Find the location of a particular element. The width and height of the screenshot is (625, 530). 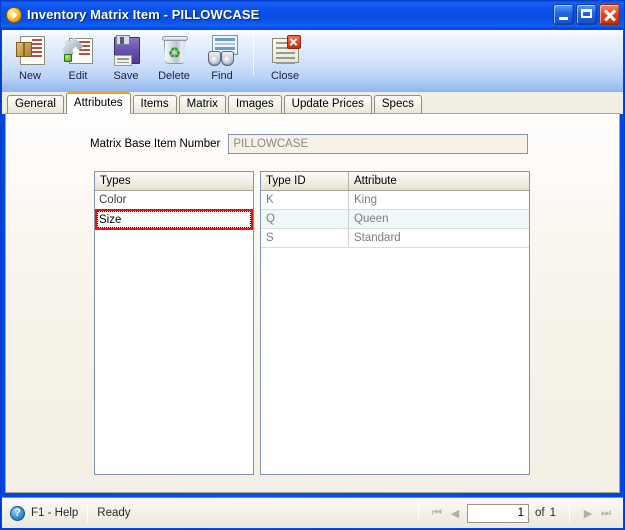

cell-attribute: King is located at coordinates (366, 200).